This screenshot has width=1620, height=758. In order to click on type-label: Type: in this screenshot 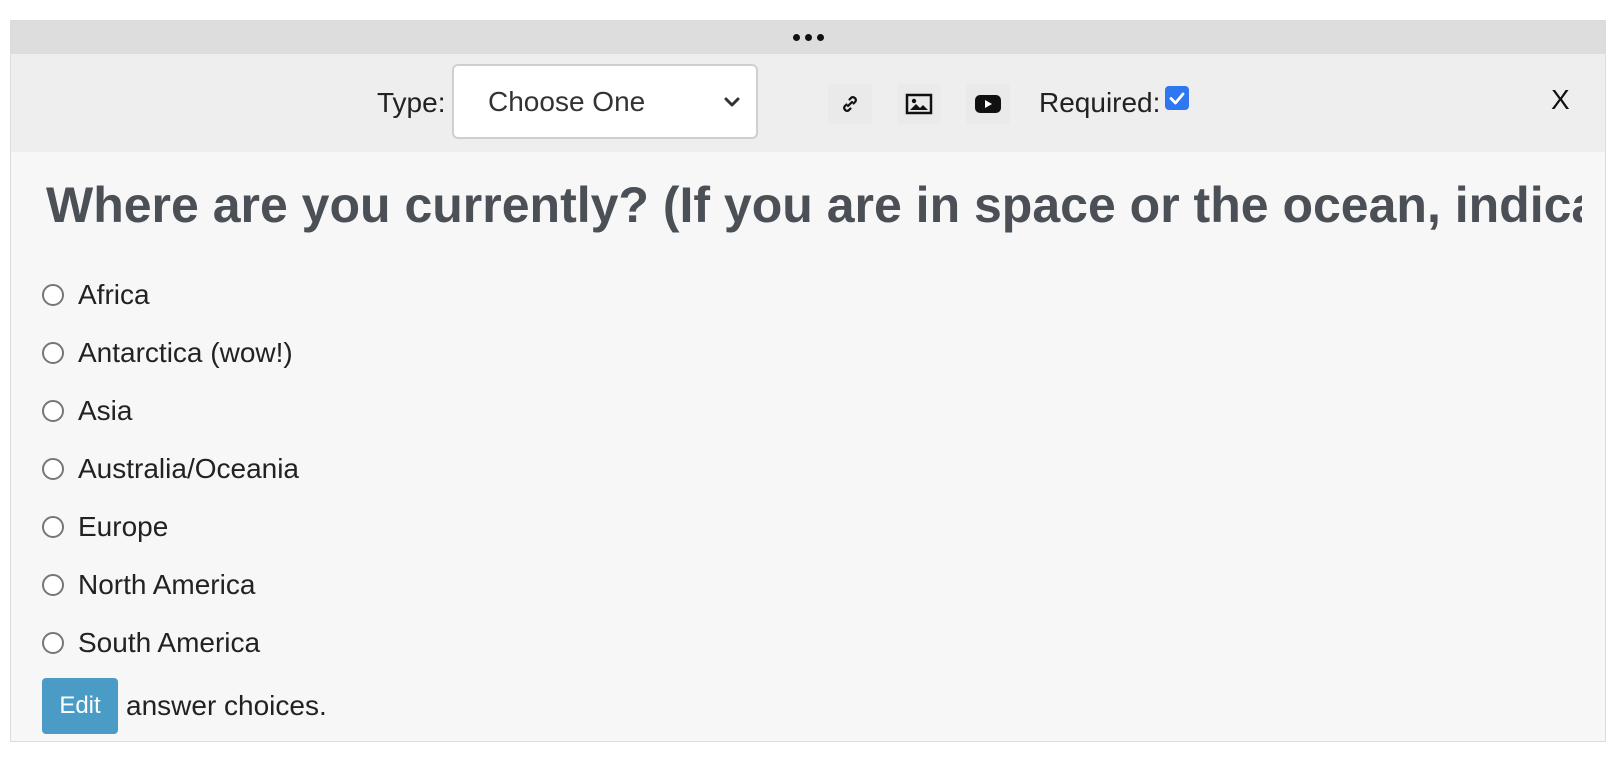, I will do `click(411, 102)`.